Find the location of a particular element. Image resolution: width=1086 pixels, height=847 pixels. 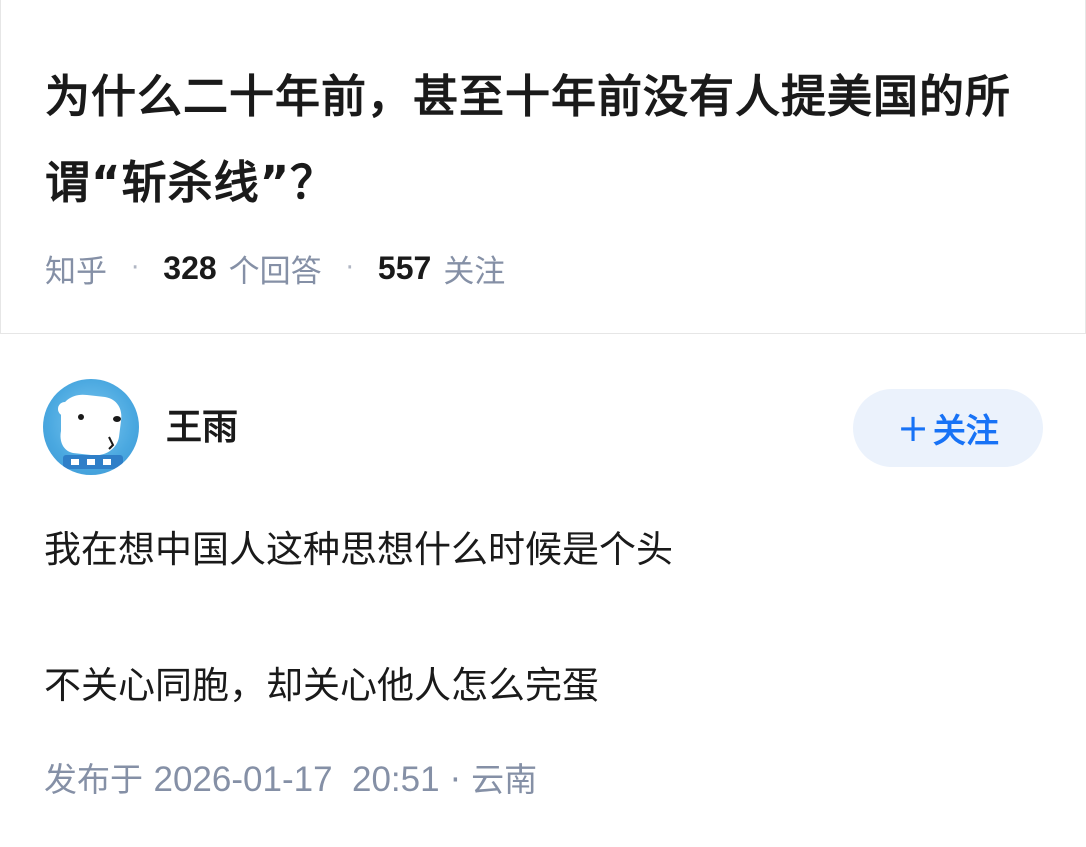

author-avatar is located at coordinates (91, 427).